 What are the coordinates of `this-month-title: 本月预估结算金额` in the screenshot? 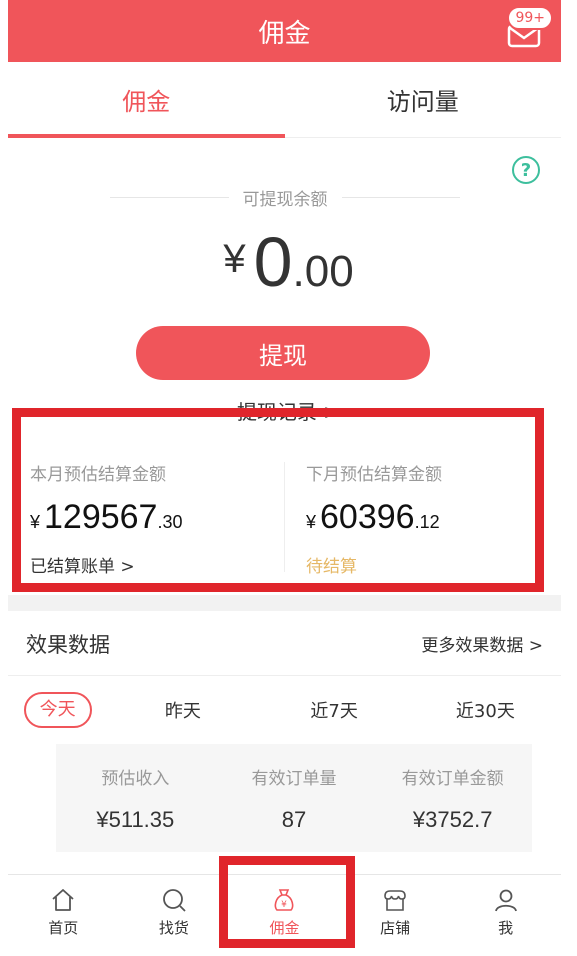 It's located at (98, 475).